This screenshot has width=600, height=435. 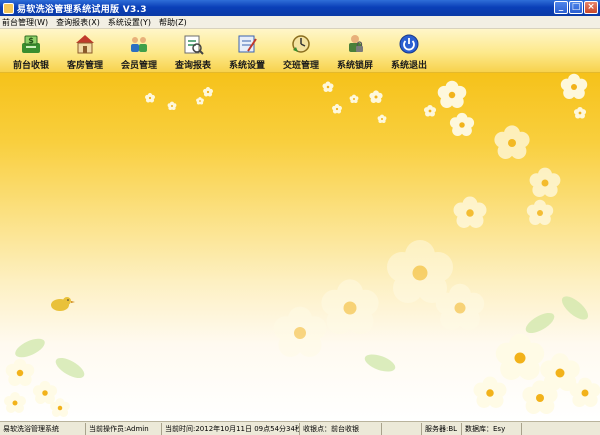 What do you see at coordinates (300, 66) in the screenshot?
I see `toolbar-label: 交班管理` at bounding box center [300, 66].